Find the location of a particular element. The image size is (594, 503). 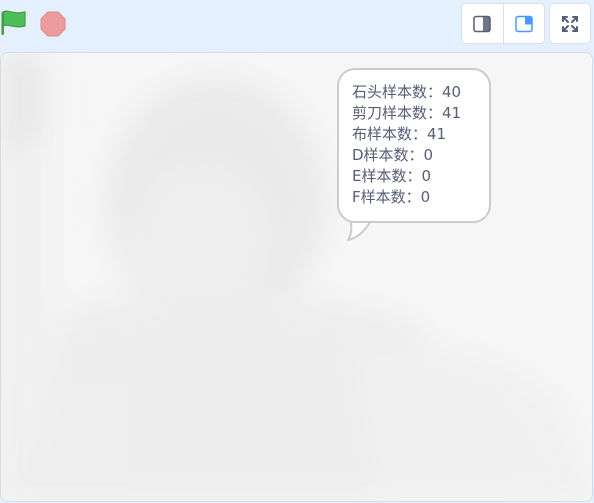

stop-button is located at coordinates (53, 24).